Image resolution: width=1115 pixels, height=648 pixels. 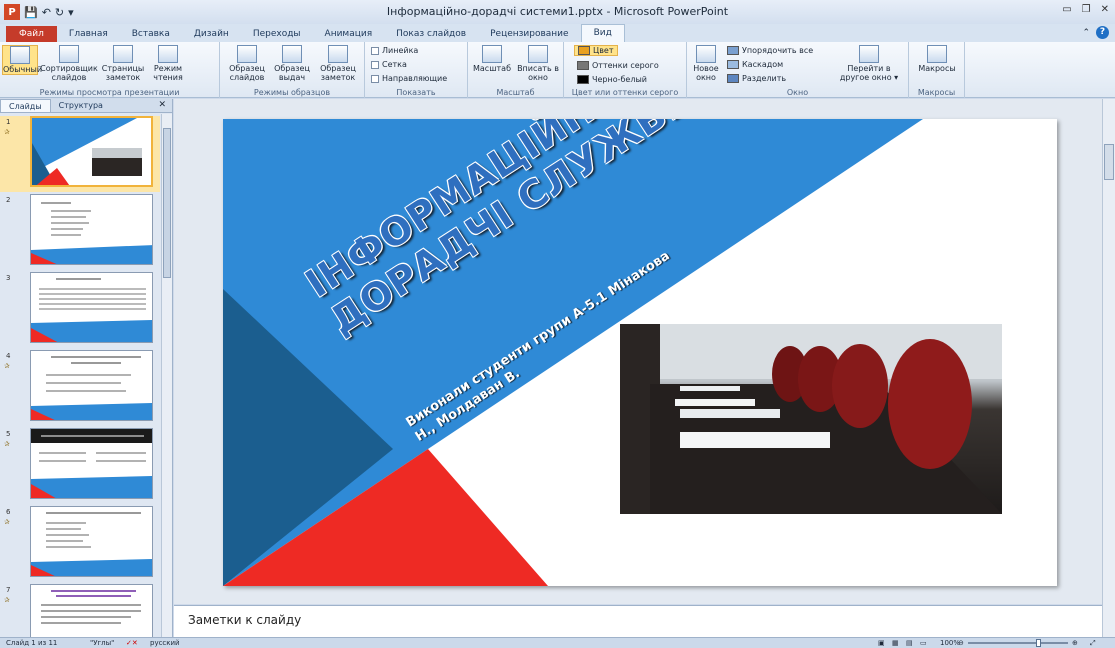 I want to click on split-button: Разделить, so click(x=756, y=78).